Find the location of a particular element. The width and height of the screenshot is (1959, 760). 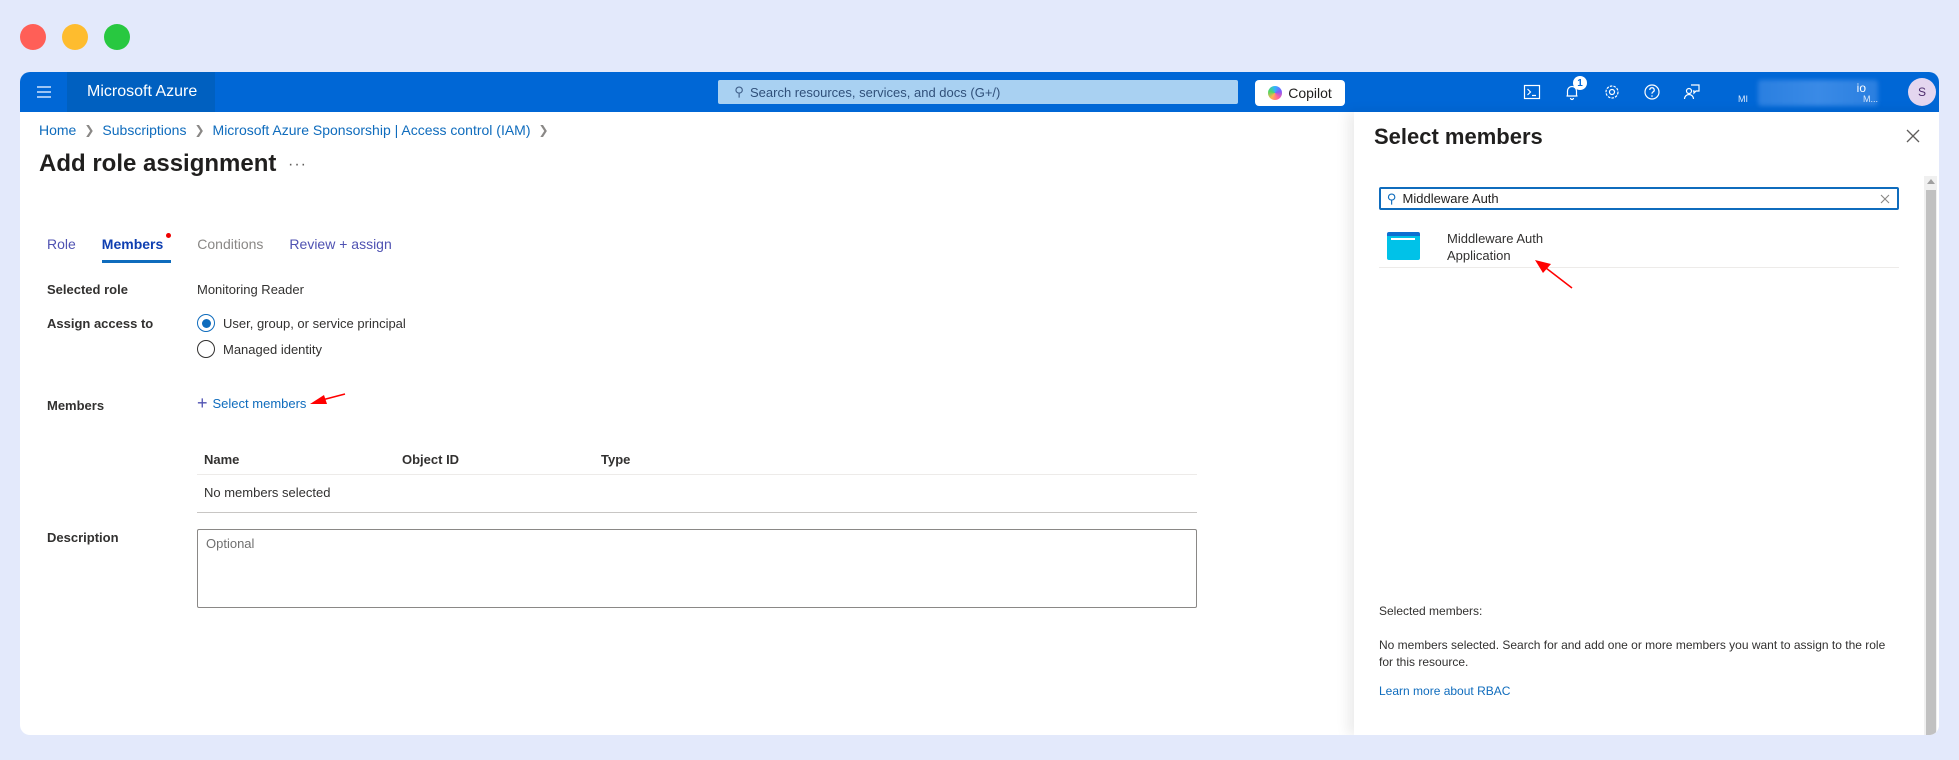

scrollbar-thumb is located at coordinates (1931, 462).